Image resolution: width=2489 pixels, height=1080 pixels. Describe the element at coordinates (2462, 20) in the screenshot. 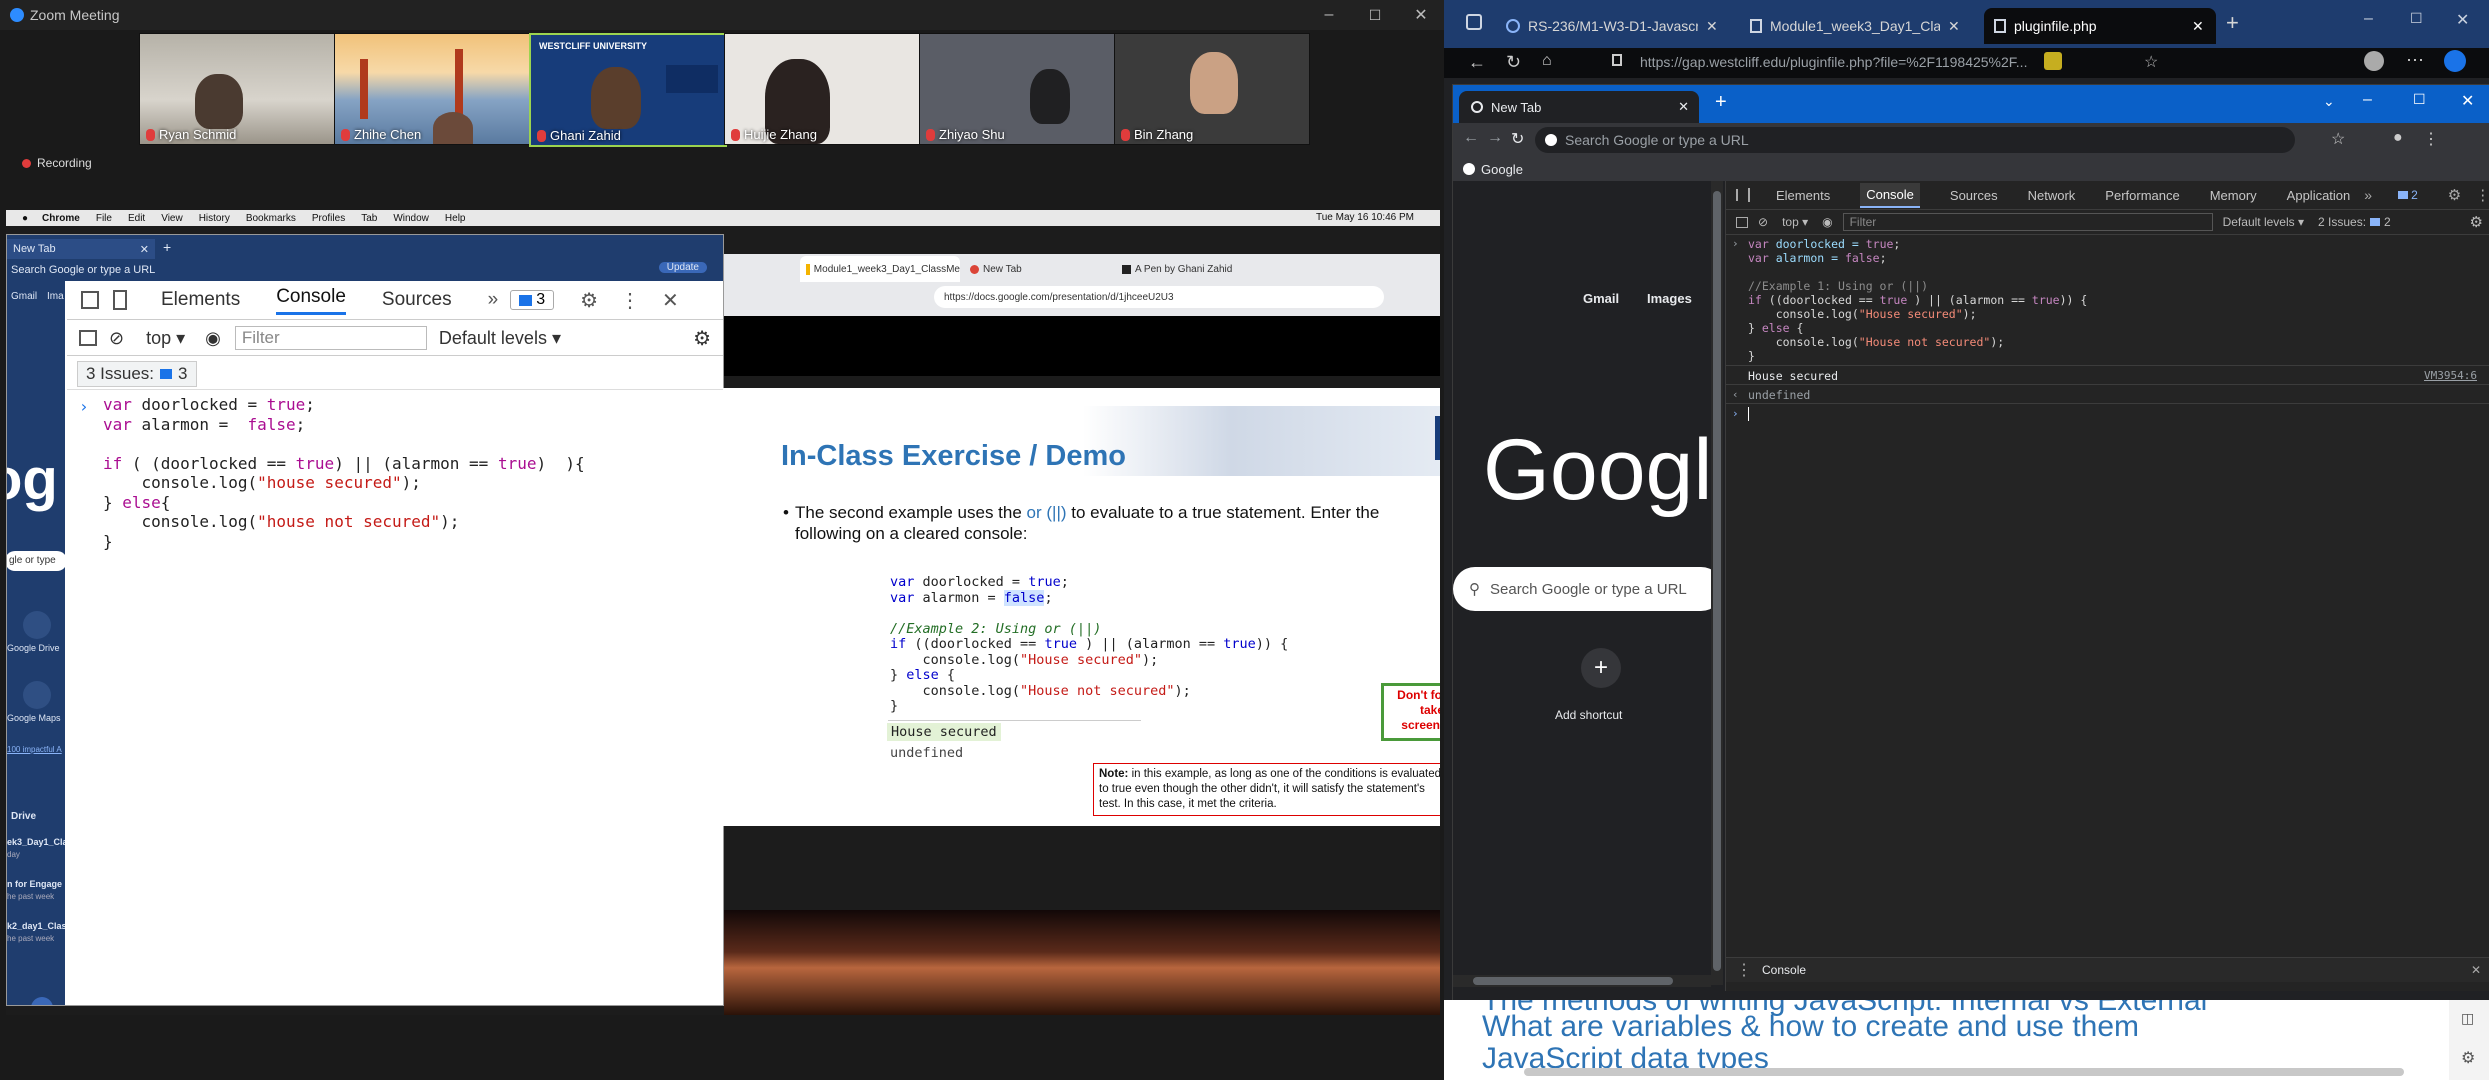

I see `close-window-button: ✕` at that location.